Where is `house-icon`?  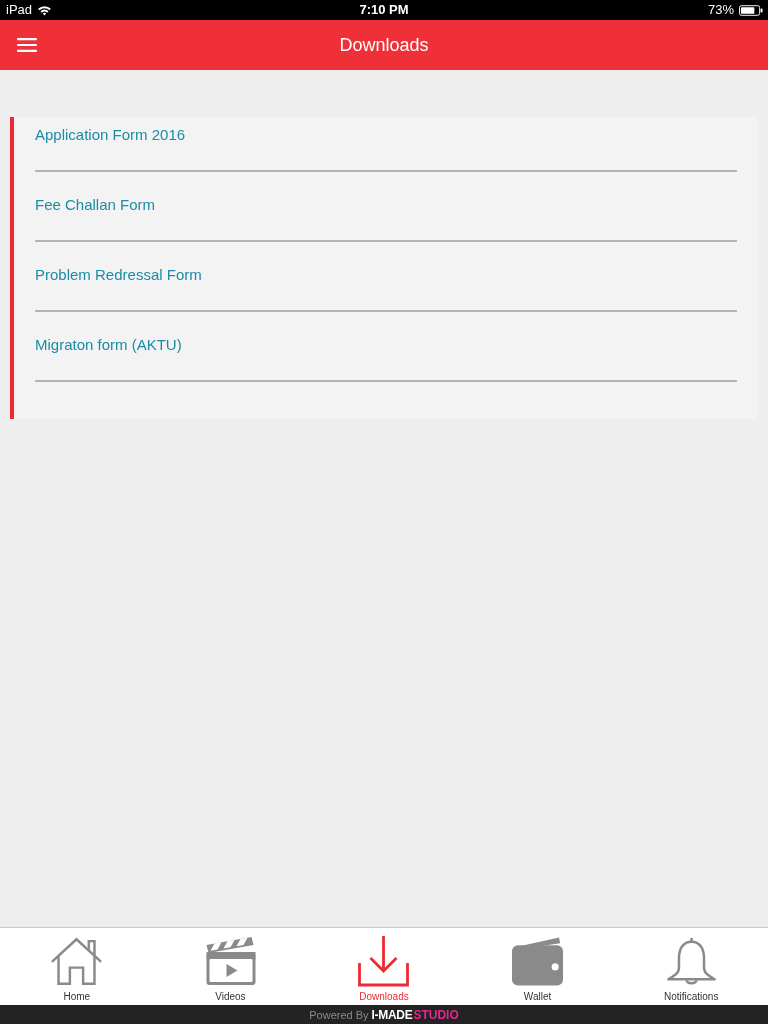
house-icon is located at coordinates (77, 961).